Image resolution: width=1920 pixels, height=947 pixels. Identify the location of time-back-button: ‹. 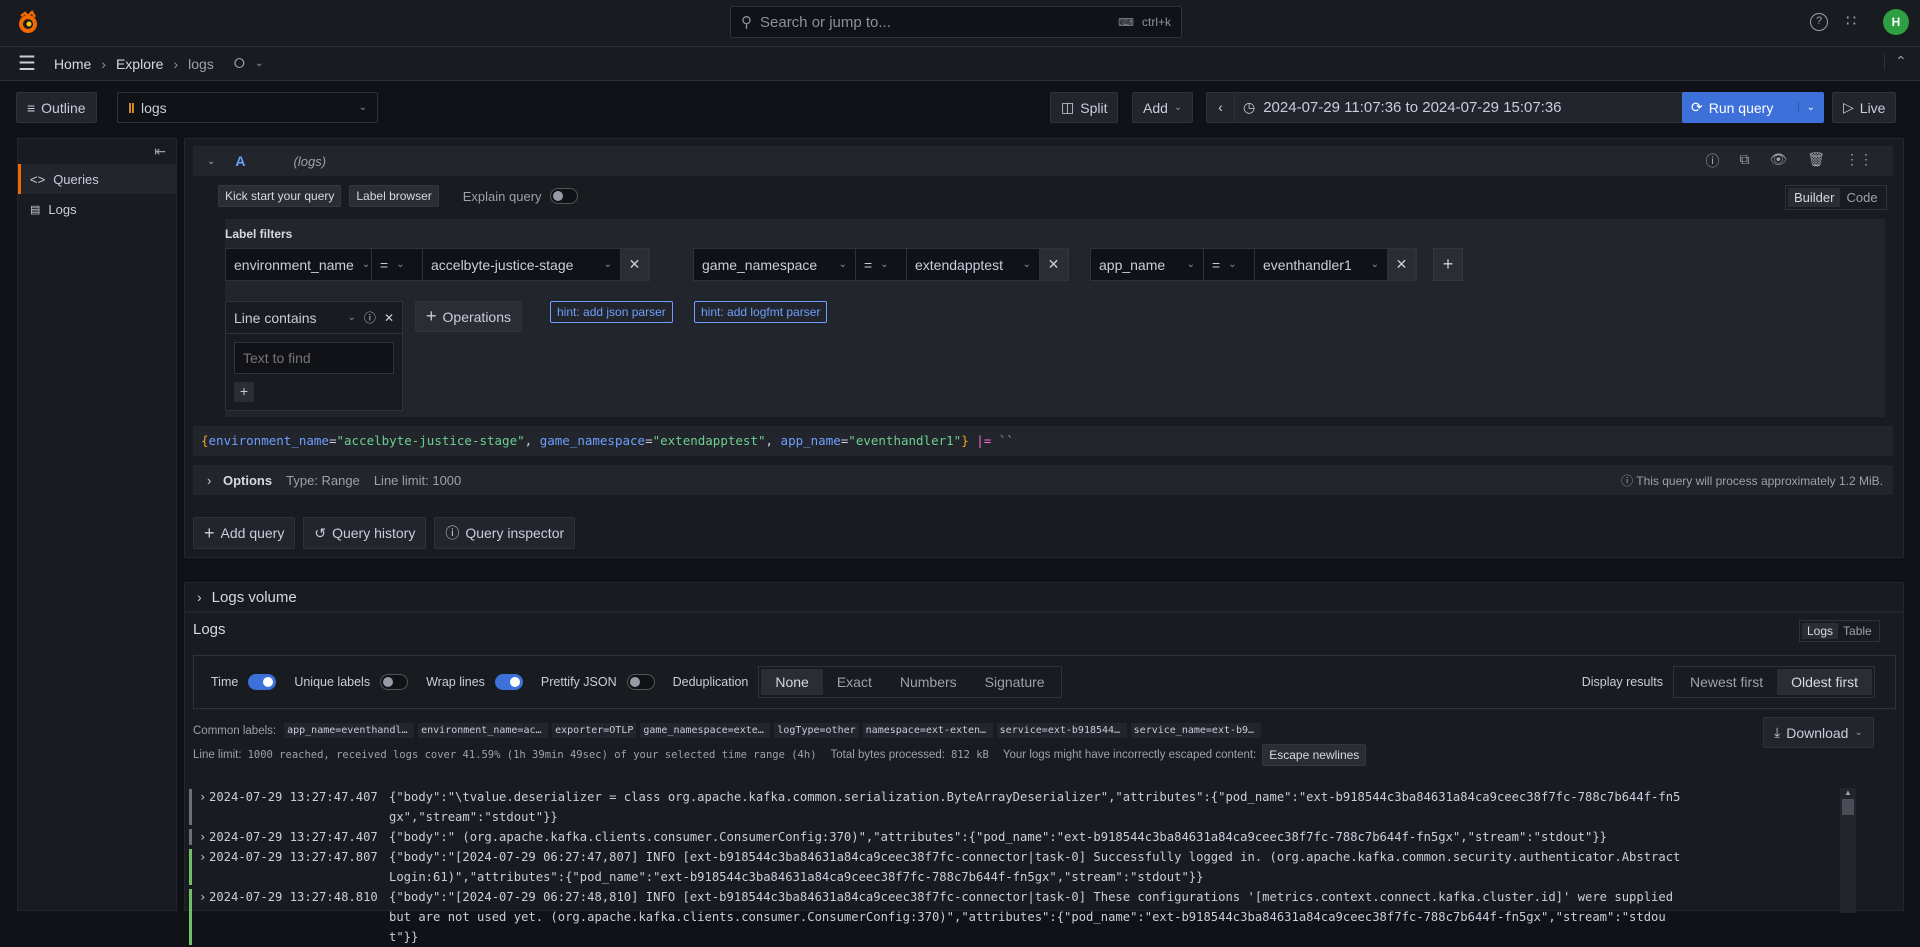
(1221, 107).